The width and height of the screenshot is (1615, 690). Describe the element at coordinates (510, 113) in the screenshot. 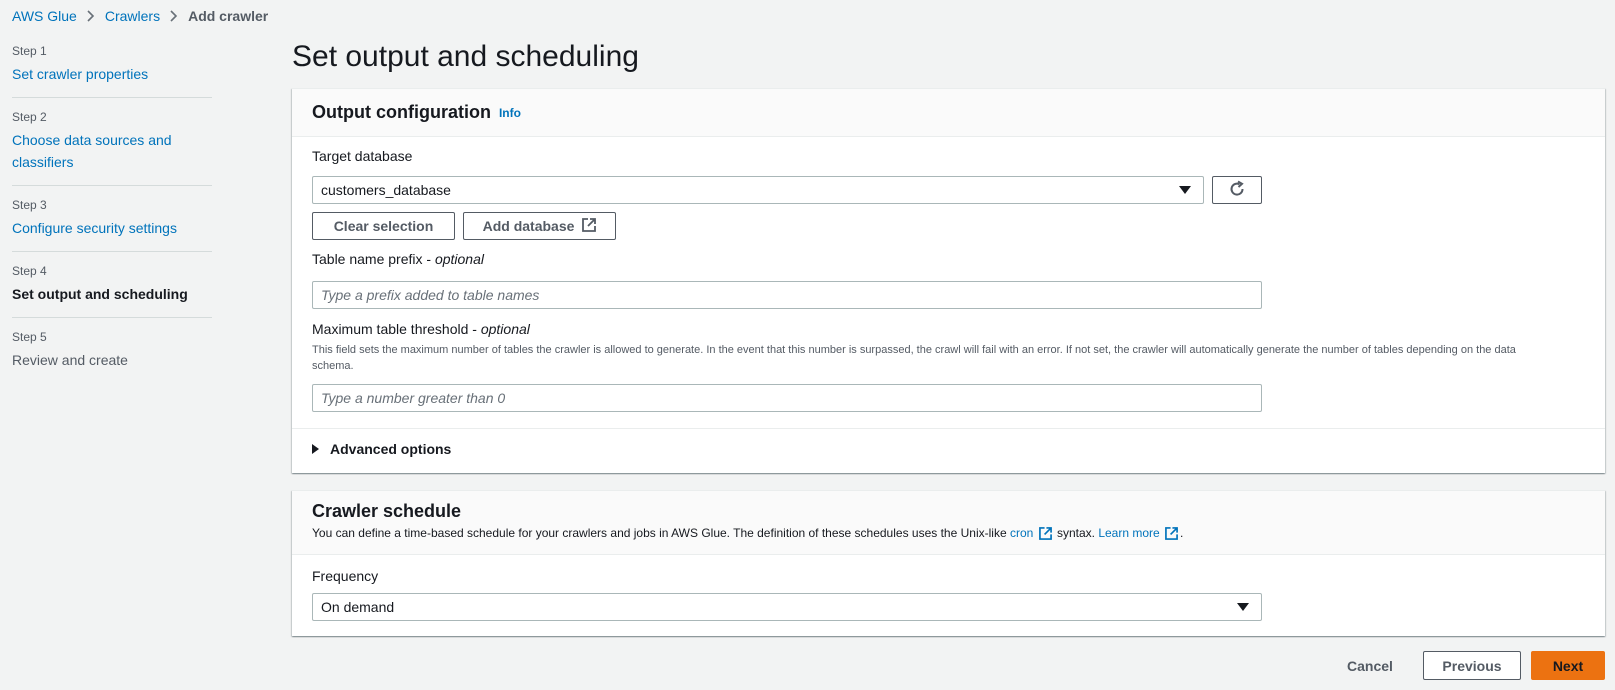

I see `info-link: Info` at that location.